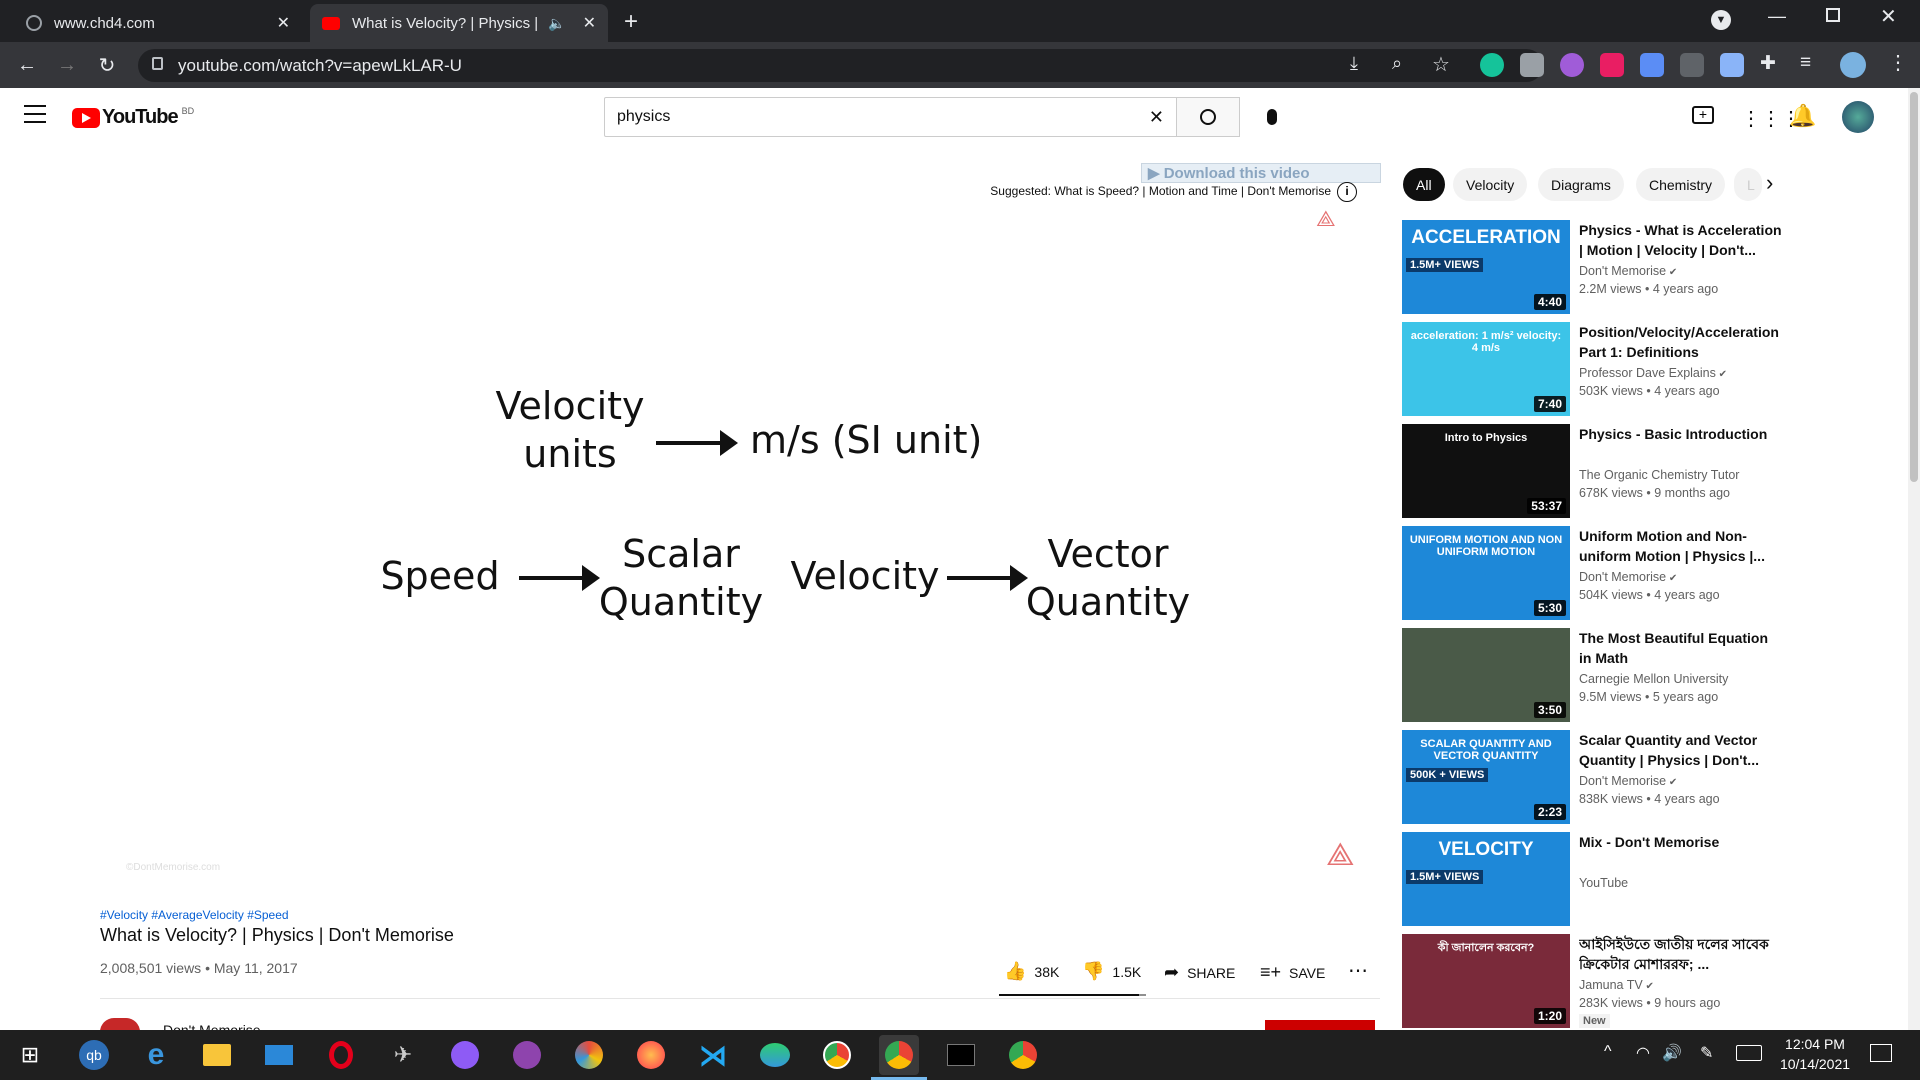  I want to click on clock: 12:04 PM 10/14/2021, so click(1815, 1054).